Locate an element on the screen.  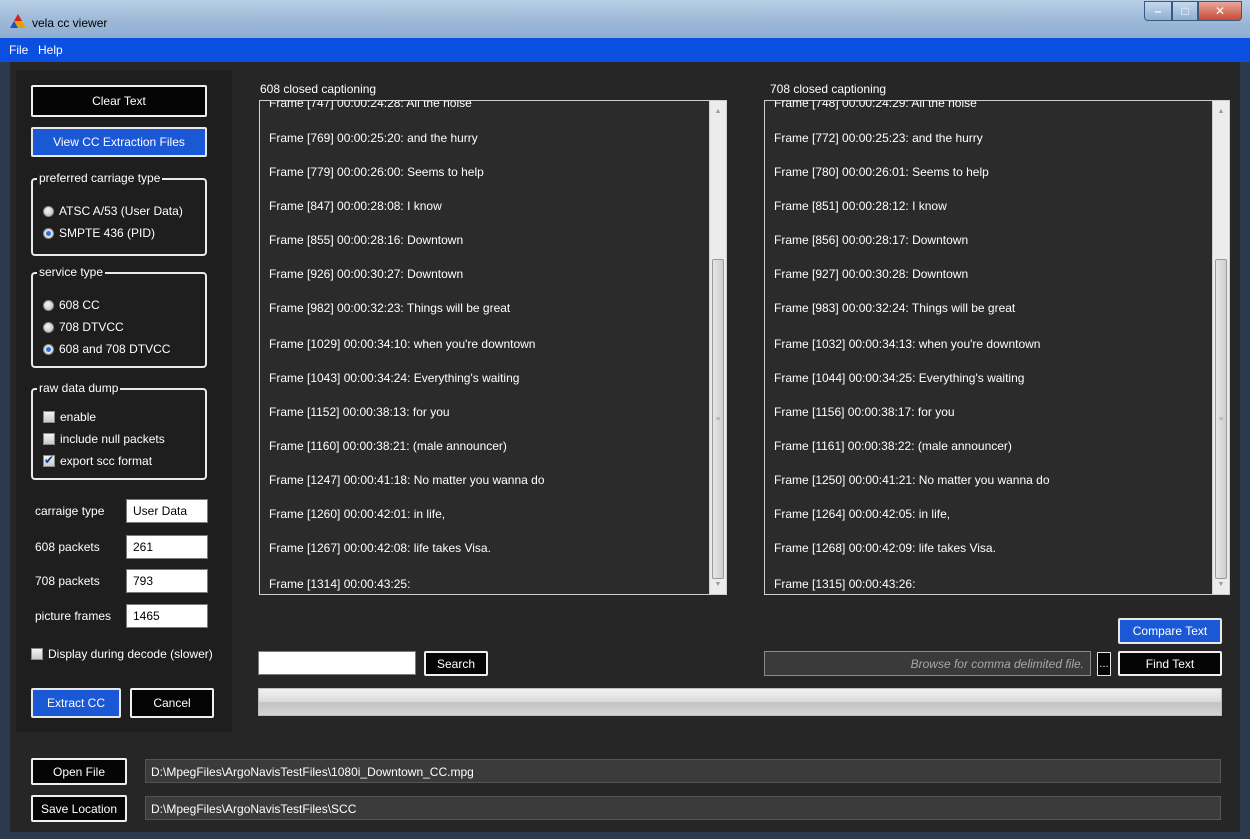
list-item: Frame [769] 00:00:25:20: and the hurry is located at coordinates (373, 138).